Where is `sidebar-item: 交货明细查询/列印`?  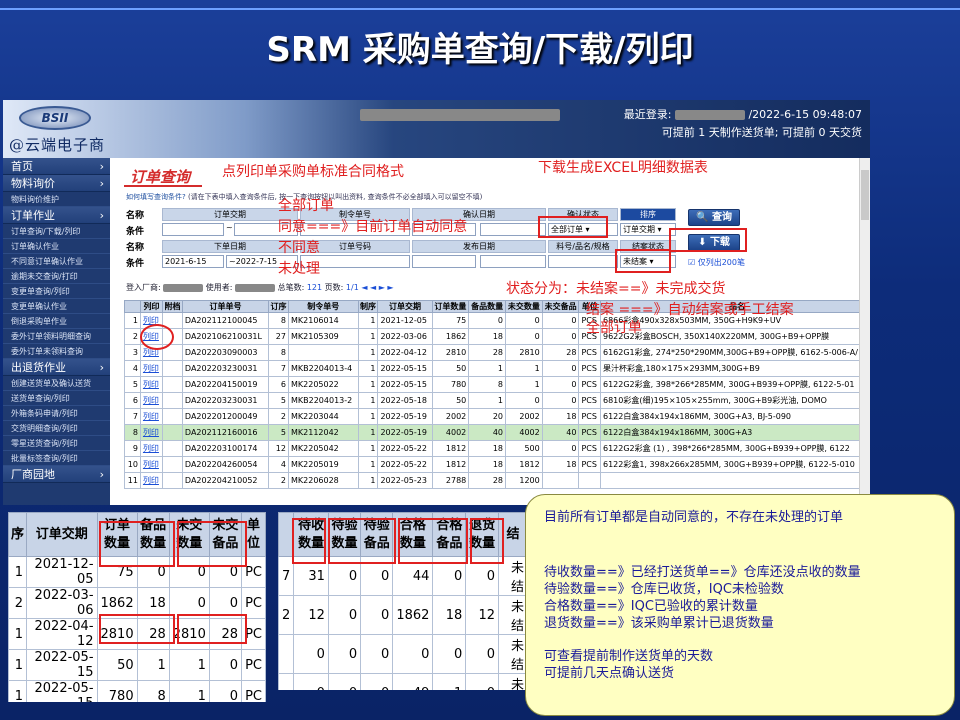
sidebar-item: 交货明细查询/列印 is located at coordinates (56, 428).